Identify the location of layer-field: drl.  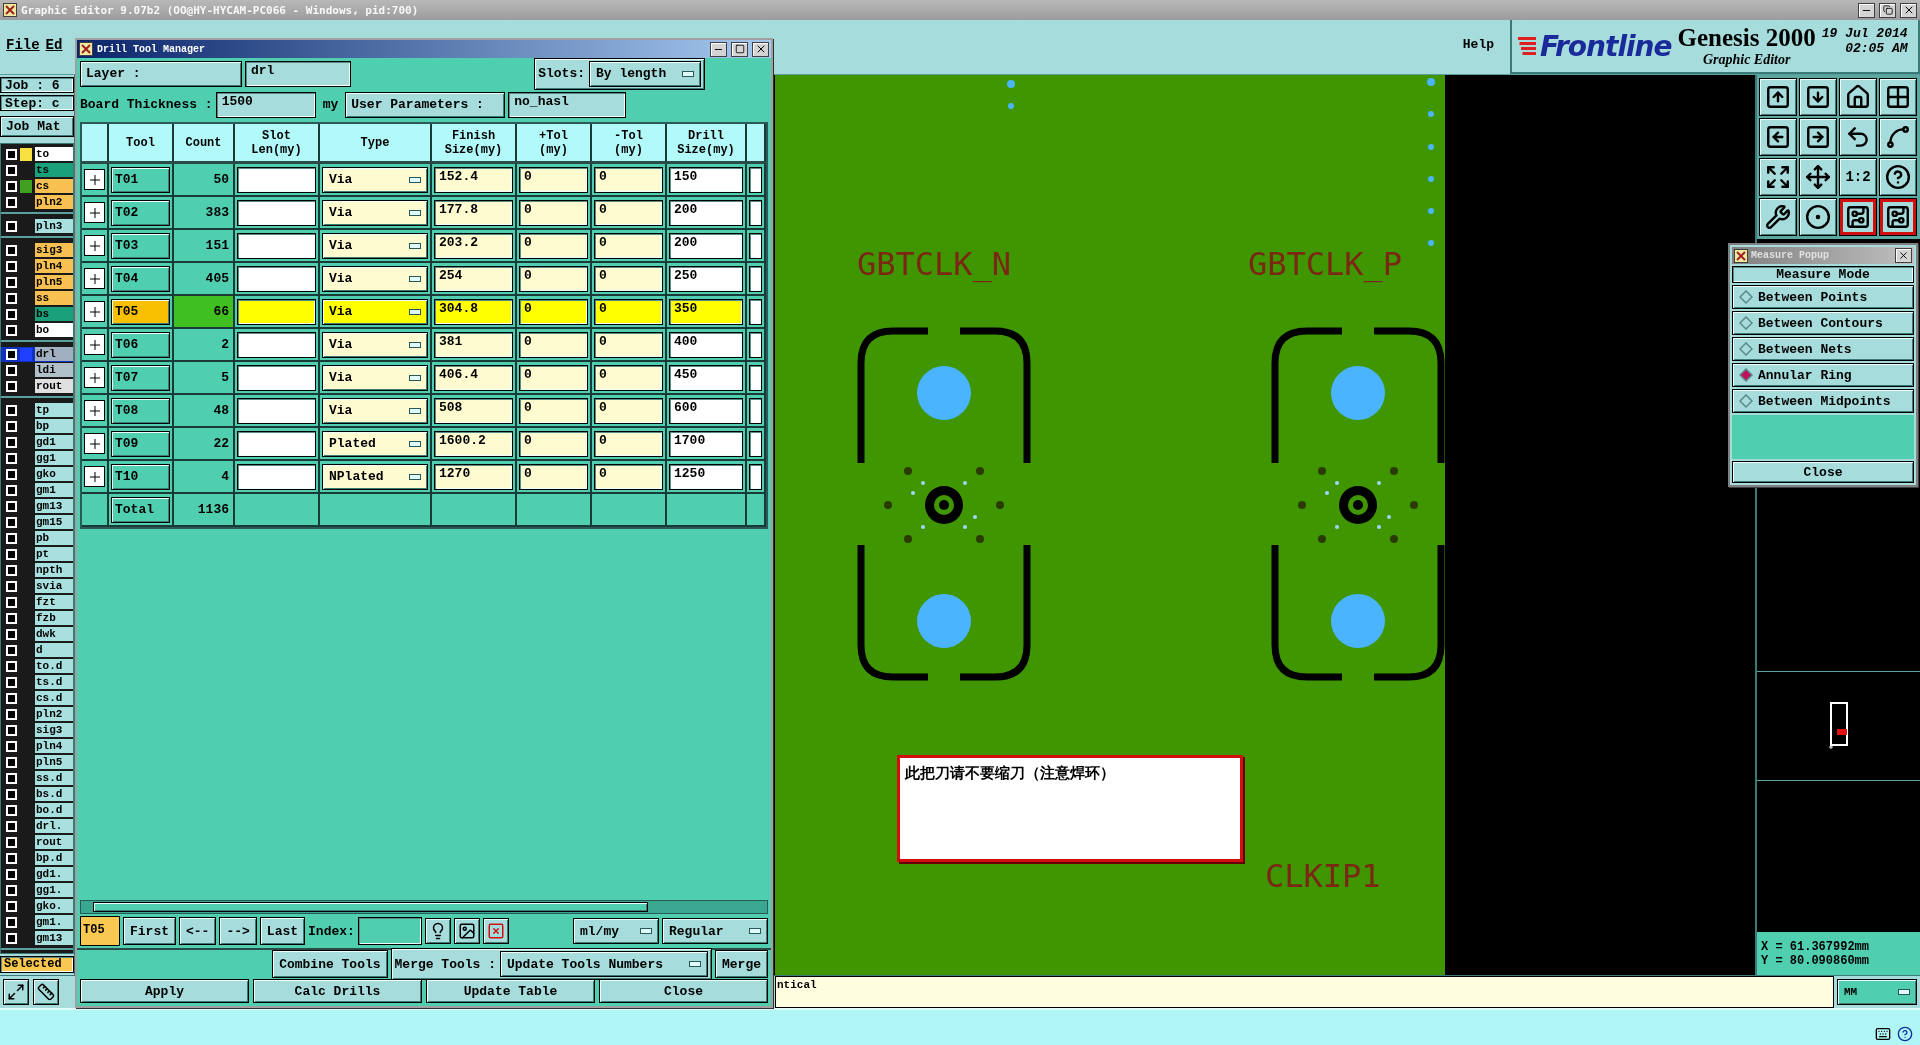
(298, 73).